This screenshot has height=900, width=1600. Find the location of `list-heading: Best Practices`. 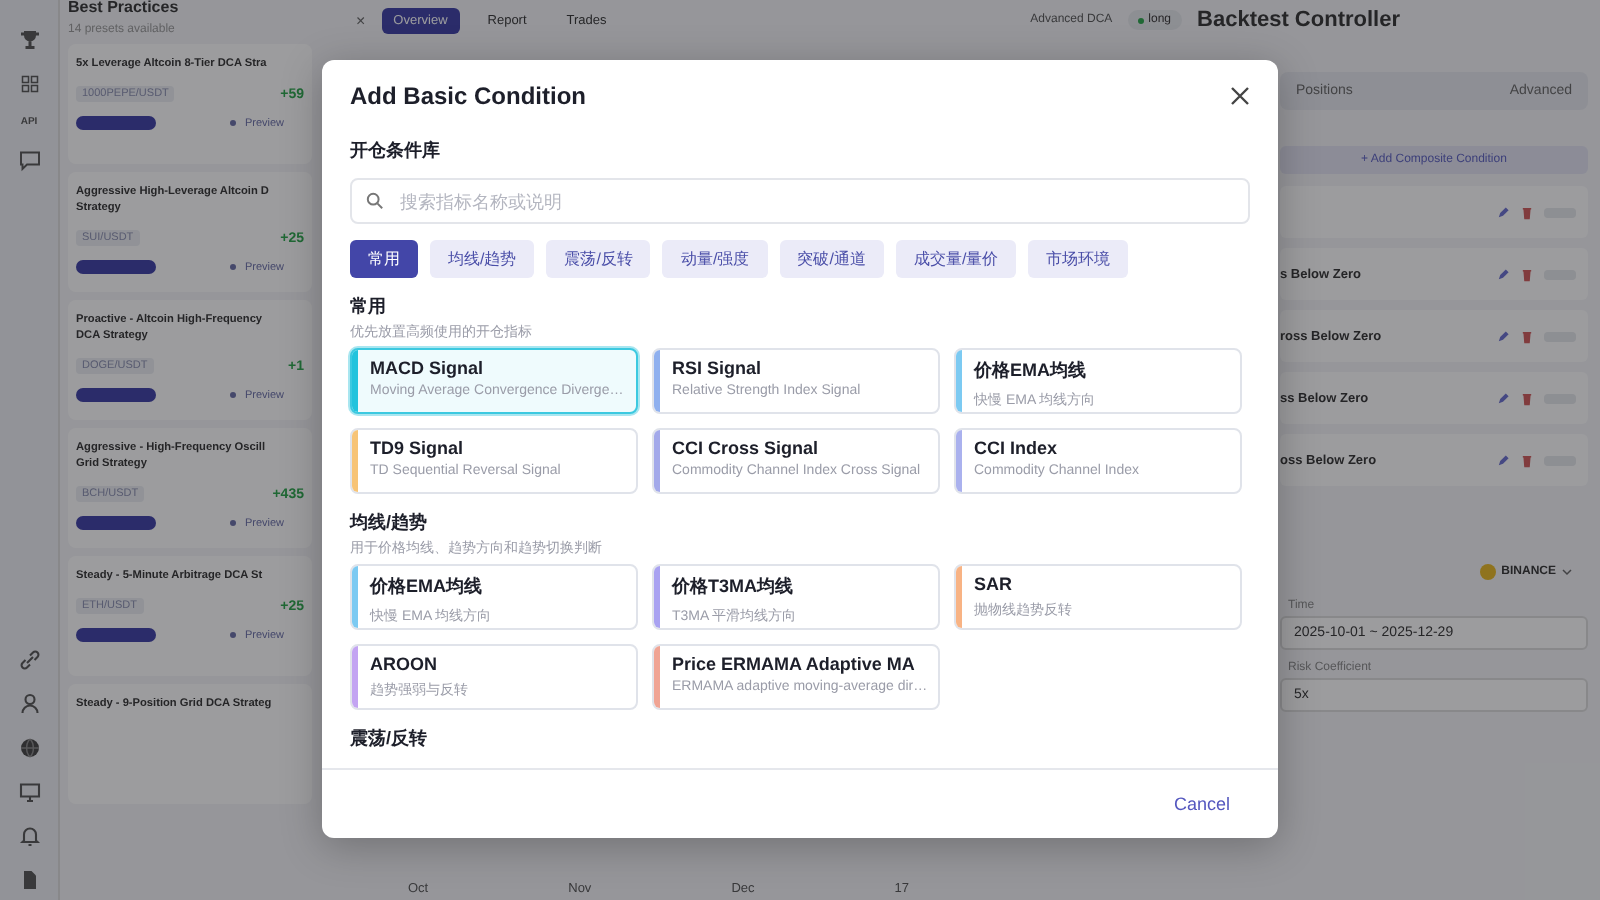

list-heading: Best Practices is located at coordinates (124, 8).